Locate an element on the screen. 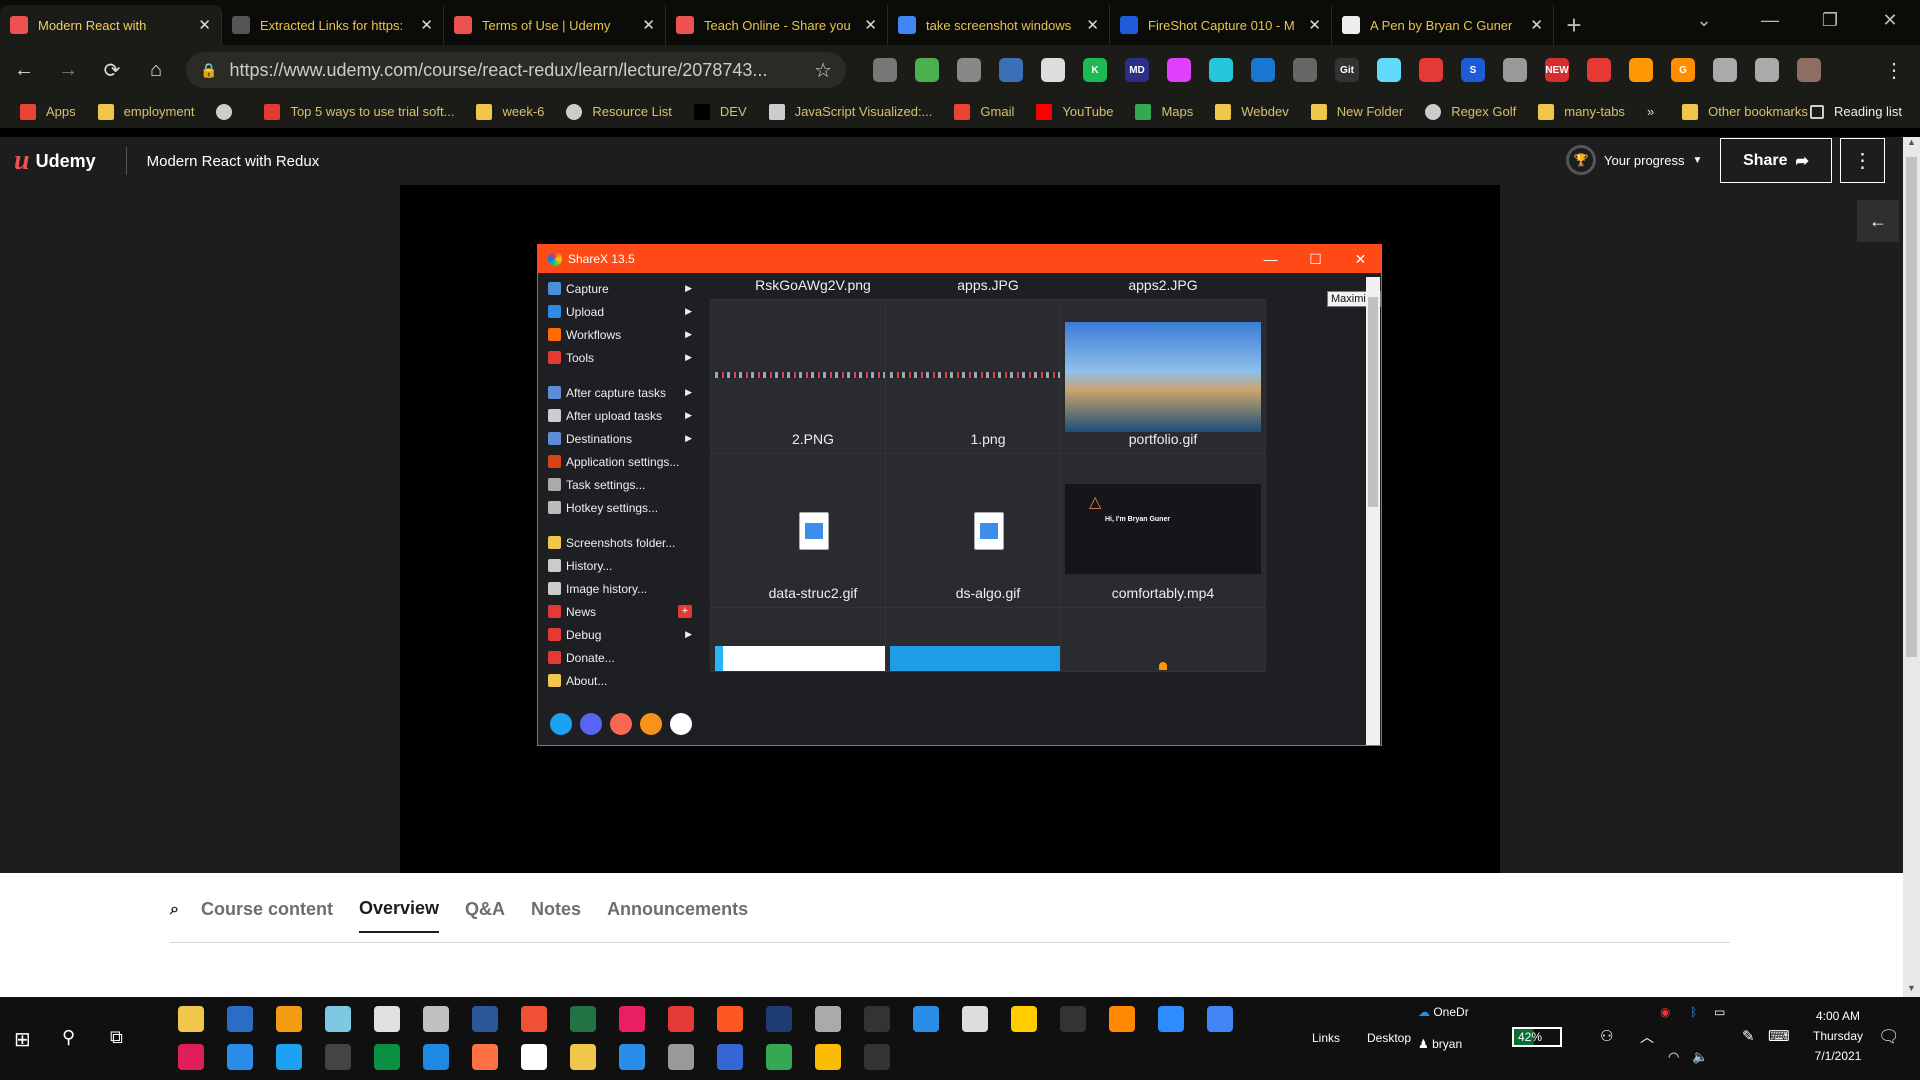  browser-tab: take screenshot windows ✕ is located at coordinates (999, 25).